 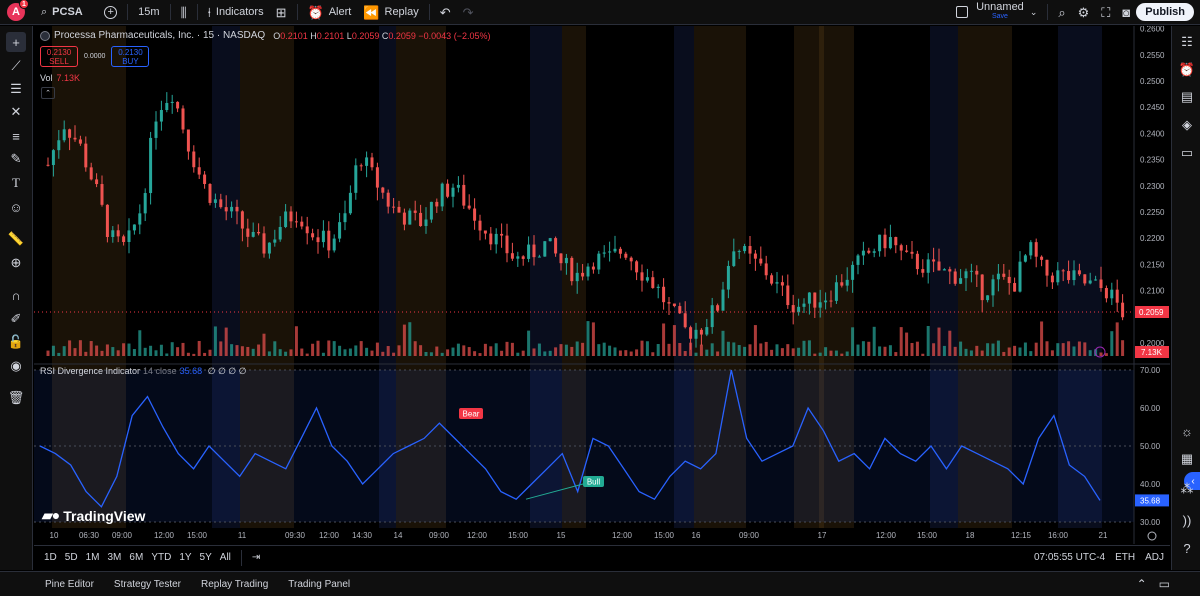 What do you see at coordinates (1069, 557) in the screenshot?
I see `clock: 07:05:55 UTC-4` at bounding box center [1069, 557].